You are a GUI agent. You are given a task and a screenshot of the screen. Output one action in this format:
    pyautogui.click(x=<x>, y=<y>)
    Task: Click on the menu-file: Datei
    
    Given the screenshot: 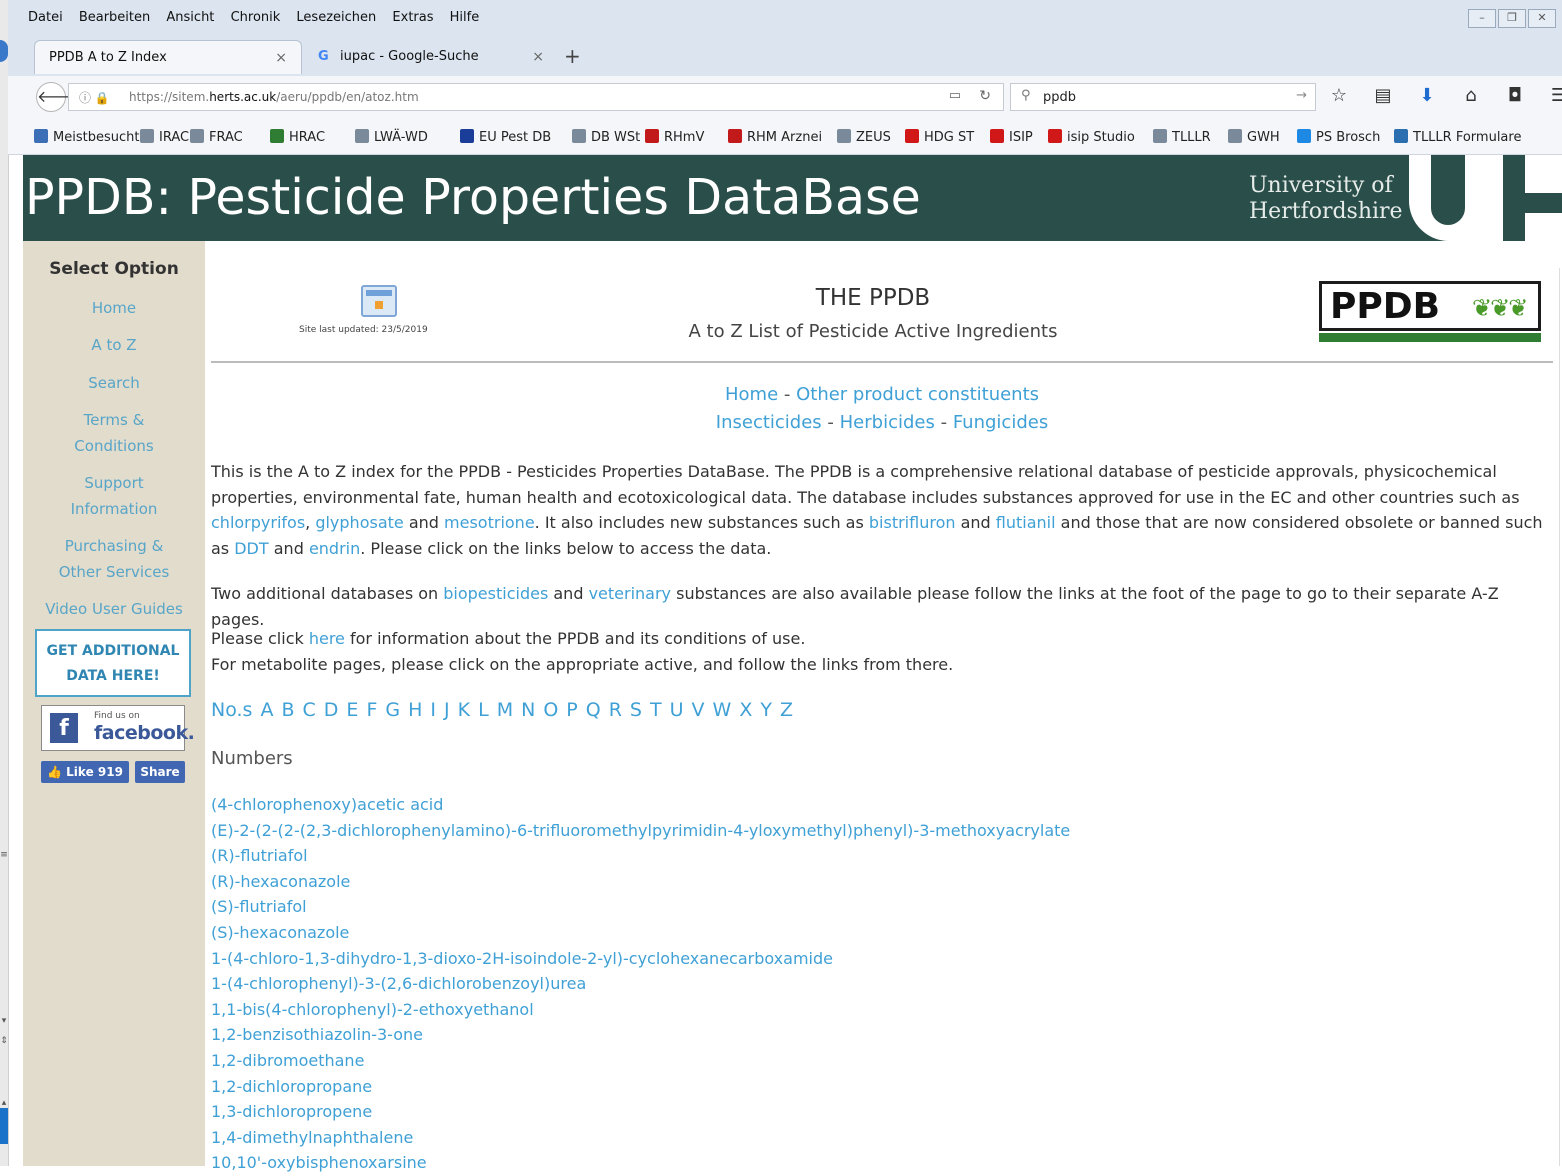 What is the action you would take?
    pyautogui.click(x=45, y=17)
    